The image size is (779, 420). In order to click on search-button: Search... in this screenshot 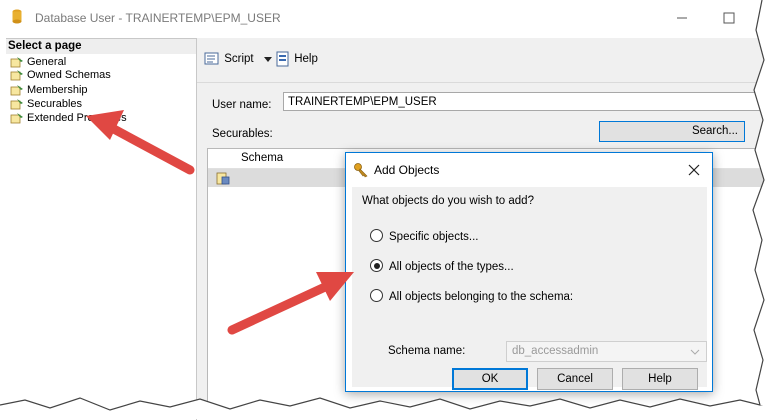, I will do `click(672, 131)`.